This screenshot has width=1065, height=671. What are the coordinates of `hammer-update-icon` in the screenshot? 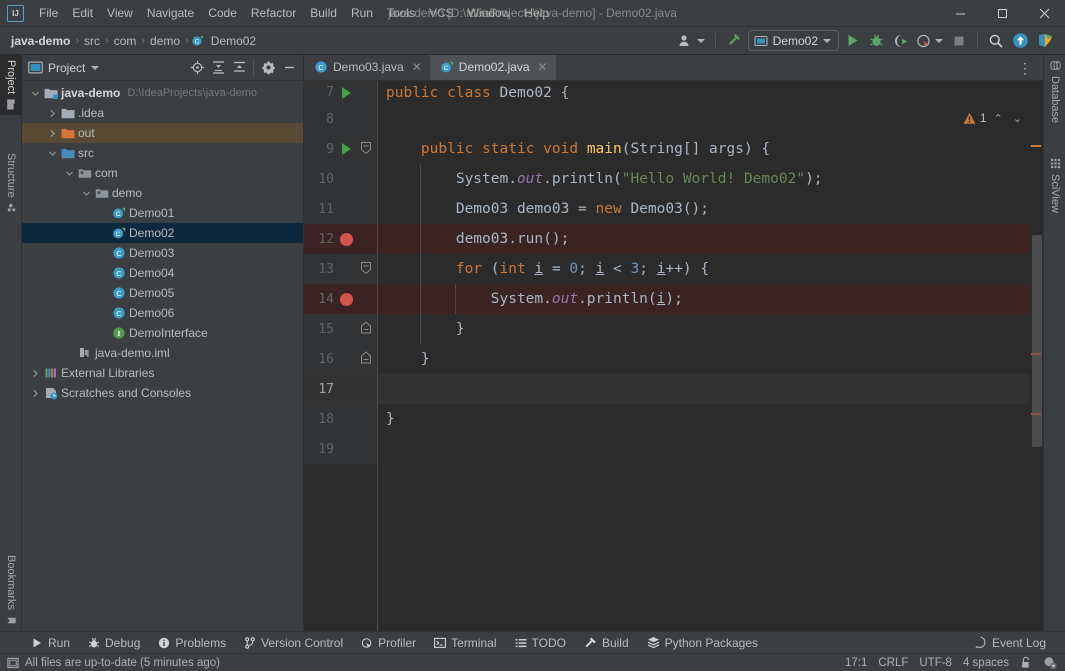 It's located at (734, 41).